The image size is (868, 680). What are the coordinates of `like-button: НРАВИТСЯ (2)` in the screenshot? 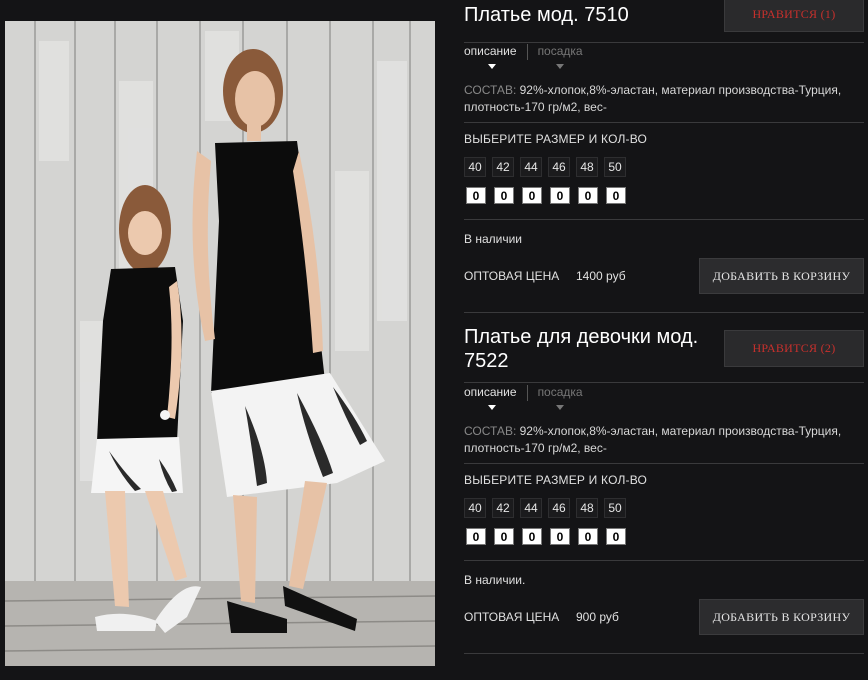 It's located at (794, 348).